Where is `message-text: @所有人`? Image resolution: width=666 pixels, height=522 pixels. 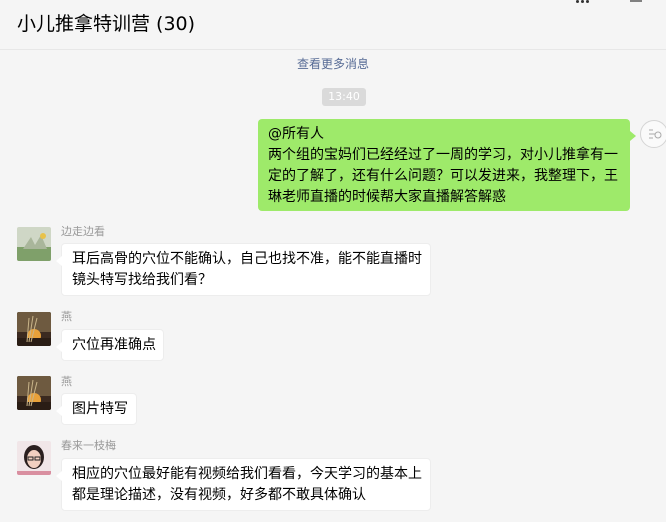
message-text: @所有人 is located at coordinates (296, 134).